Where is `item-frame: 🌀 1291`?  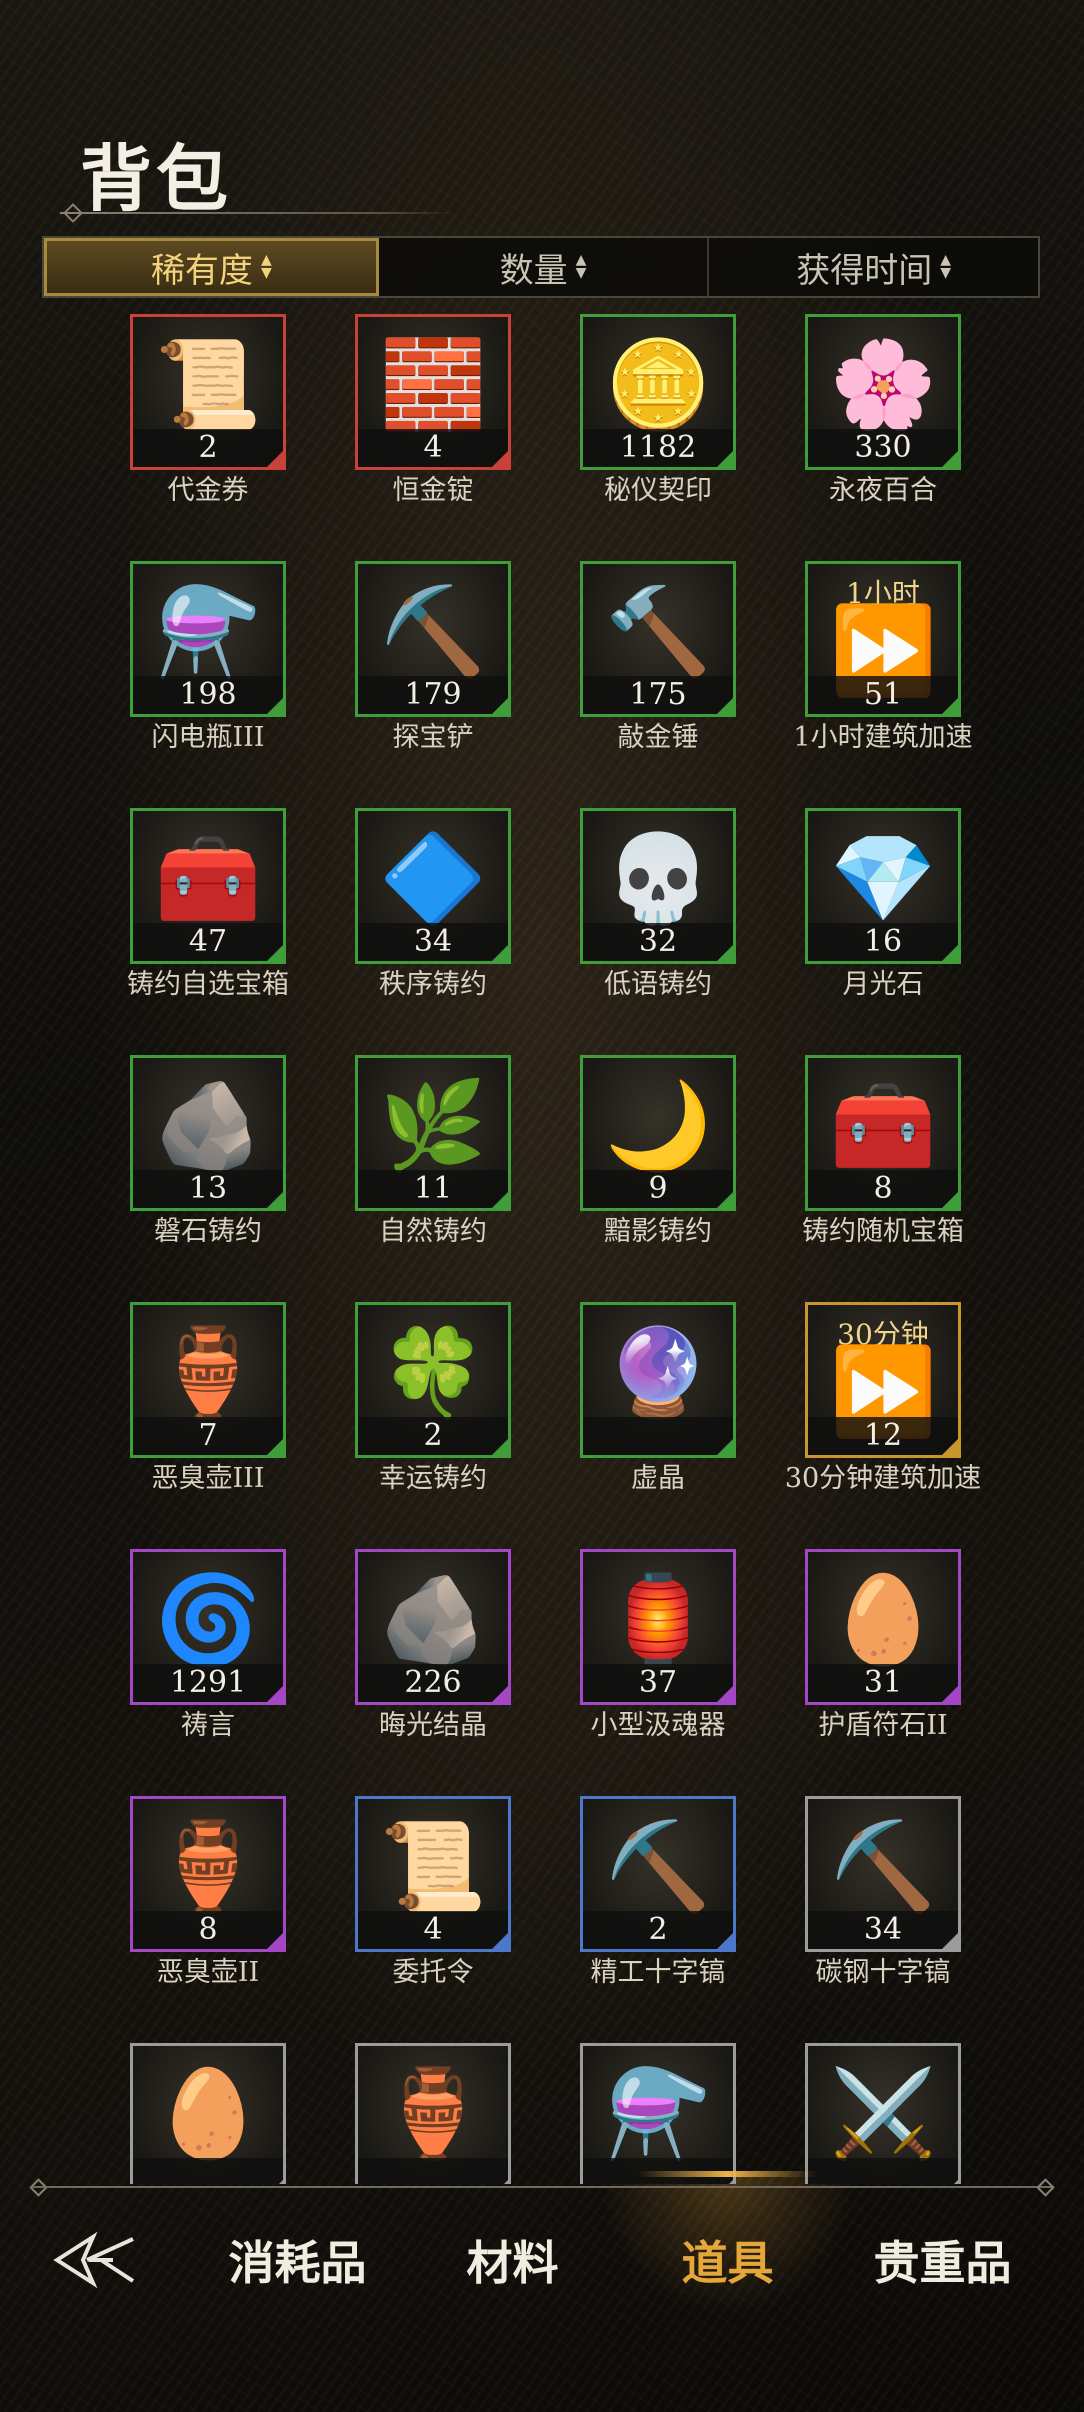
item-frame: 🌀 1291 is located at coordinates (208, 1627).